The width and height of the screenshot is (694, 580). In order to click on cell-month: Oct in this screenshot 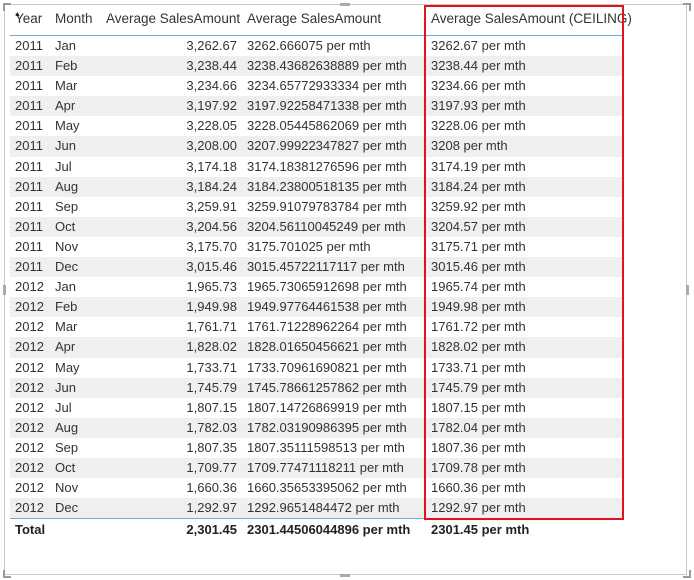, I will do `click(65, 467)`.